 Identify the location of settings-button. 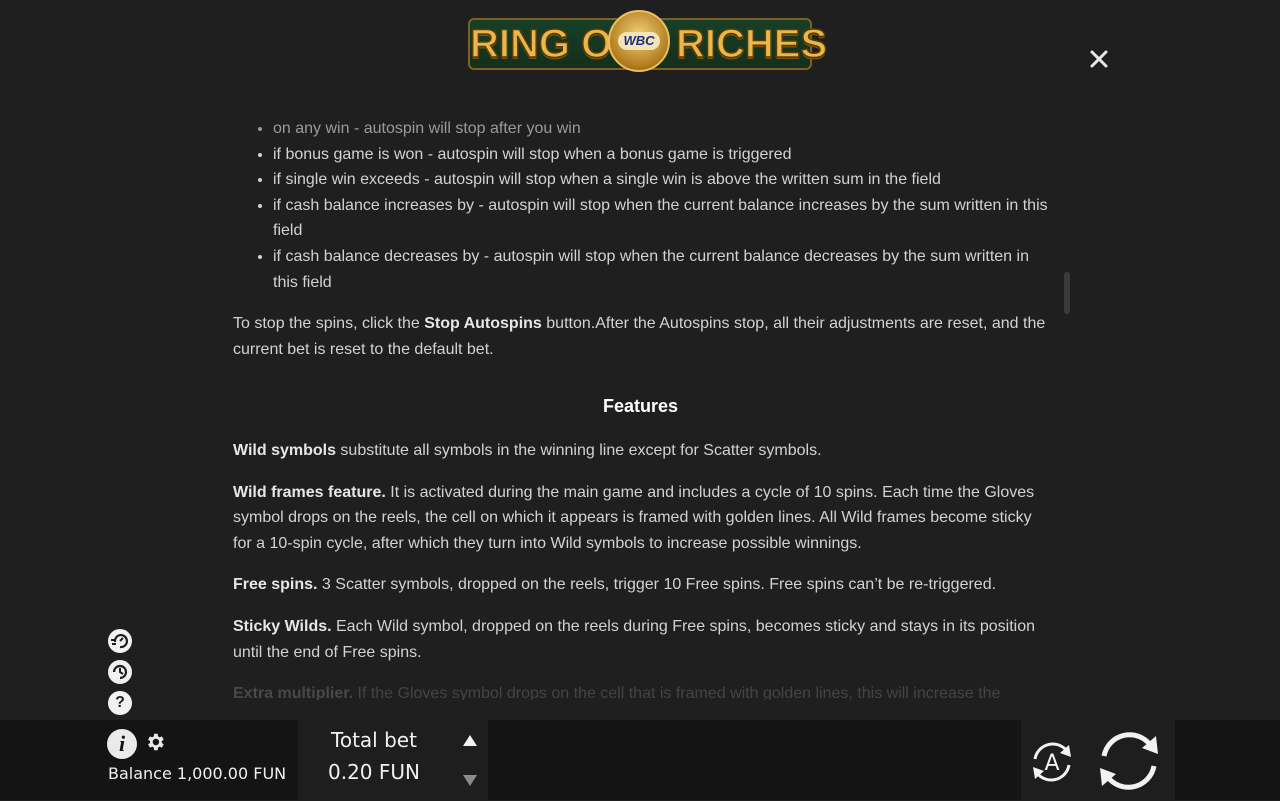
(155, 743).